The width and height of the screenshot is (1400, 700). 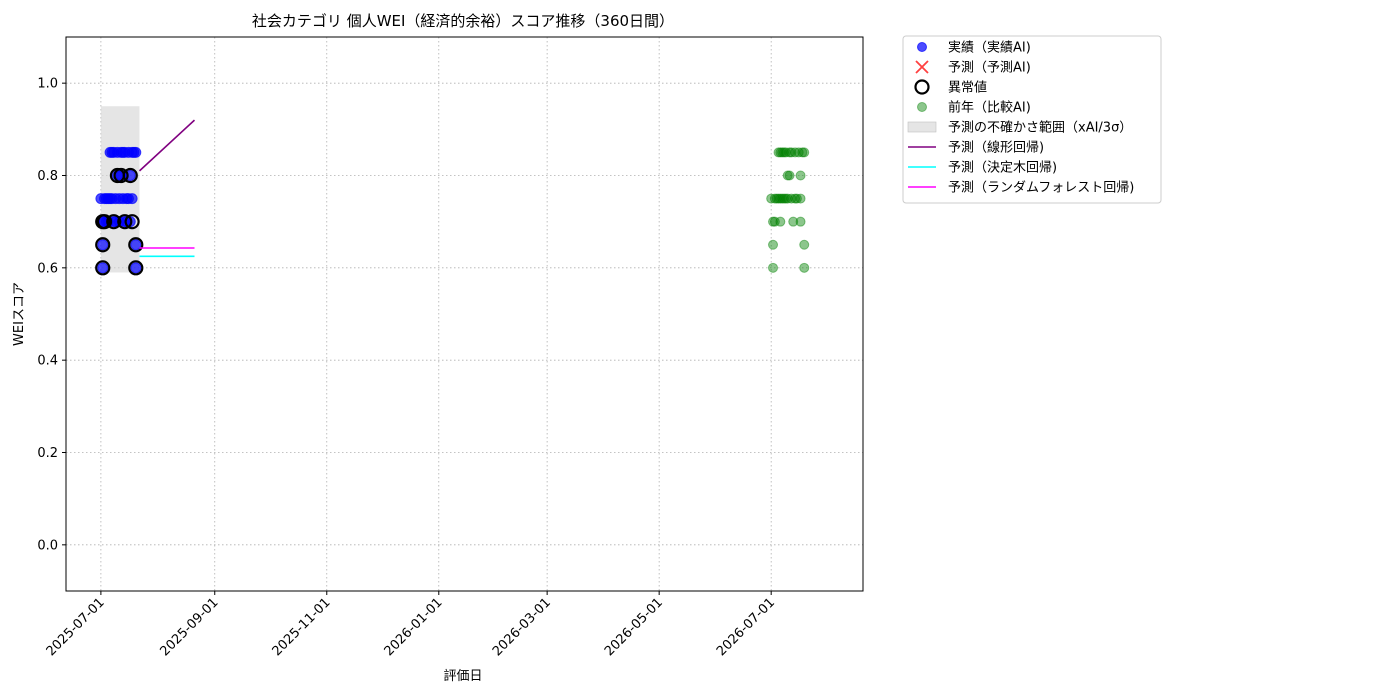 What do you see at coordinates (19, 314) in the screenshot?
I see `y-axis-label: WEIスコア` at bounding box center [19, 314].